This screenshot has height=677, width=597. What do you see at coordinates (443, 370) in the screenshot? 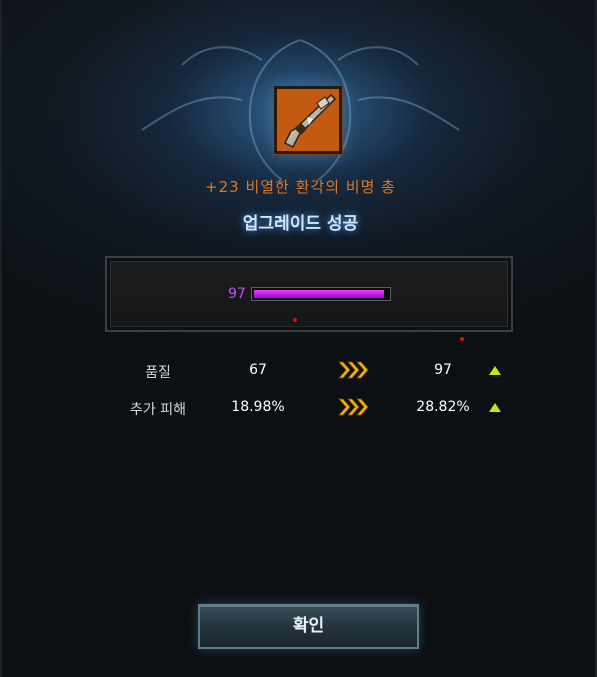
I see `stat-after-quality: 97` at bounding box center [443, 370].